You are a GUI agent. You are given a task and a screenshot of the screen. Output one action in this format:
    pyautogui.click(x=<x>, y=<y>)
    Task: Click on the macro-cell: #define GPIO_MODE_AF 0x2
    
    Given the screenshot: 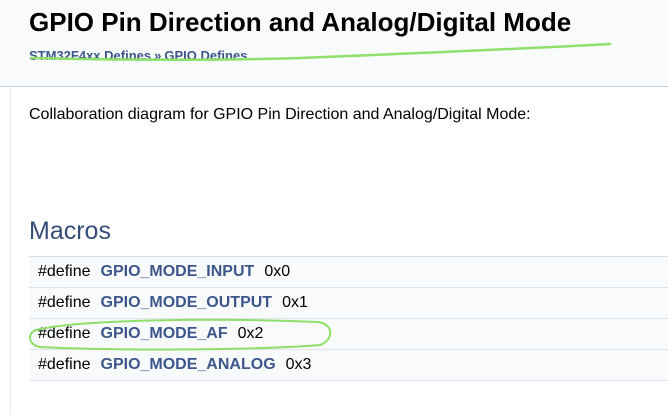 What is the action you would take?
    pyautogui.click(x=348, y=334)
    